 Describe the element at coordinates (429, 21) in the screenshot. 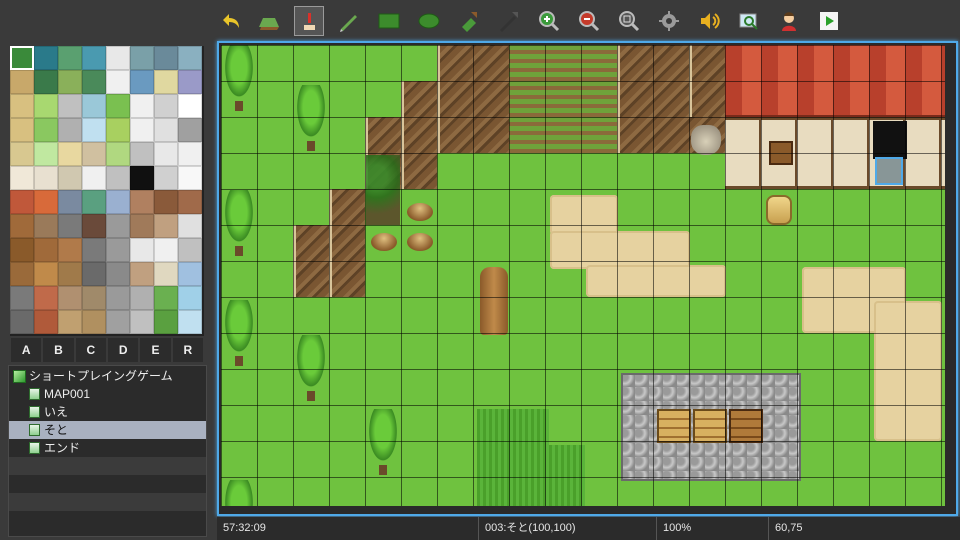

I see `ellipse-button` at that location.